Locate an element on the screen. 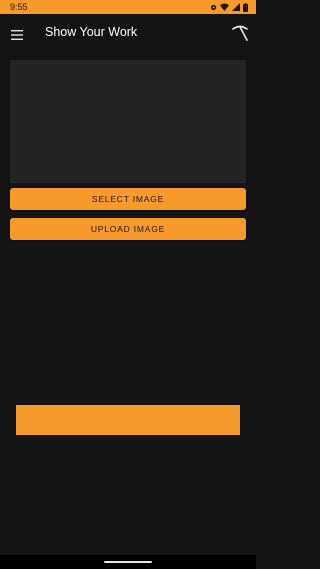 The width and height of the screenshot is (320, 569). hamburger-menu-icon is located at coordinates (17, 33).